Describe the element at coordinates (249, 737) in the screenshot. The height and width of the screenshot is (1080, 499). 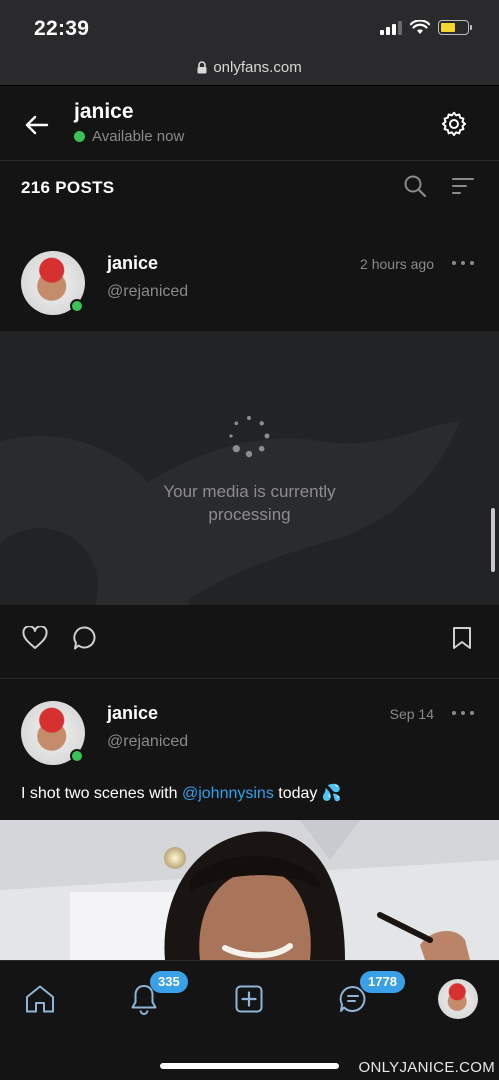
I see `post-header: janice @rejaniced Sep 14` at that location.